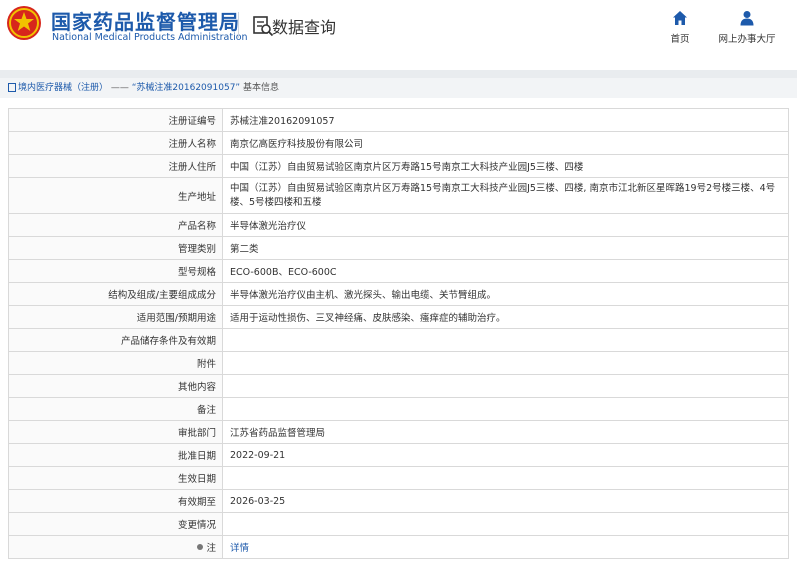  I want to click on field-label: 注册证编号, so click(115, 120).